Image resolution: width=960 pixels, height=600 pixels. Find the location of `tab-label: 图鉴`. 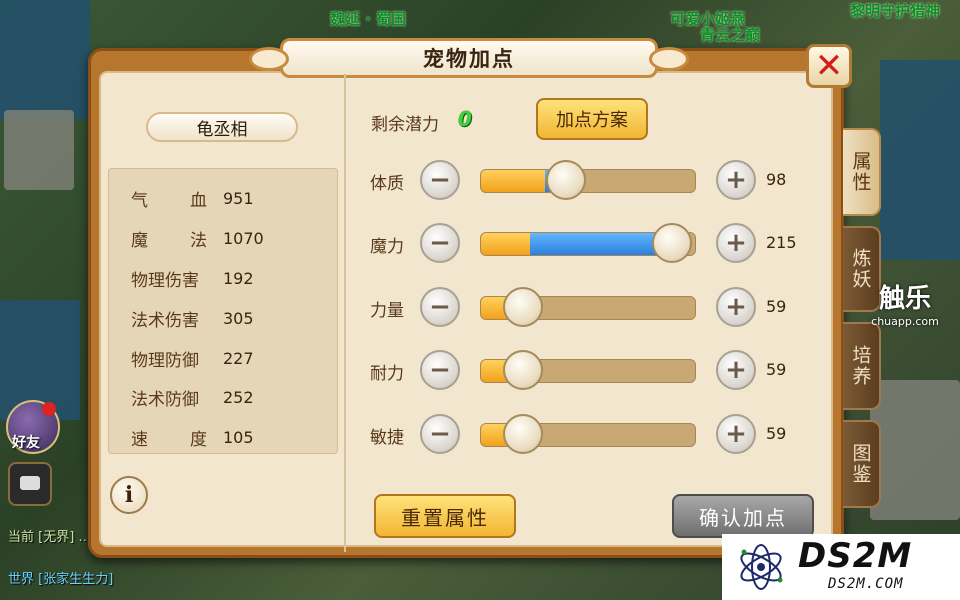

tab-label: 图鉴 is located at coordinates (860, 464).